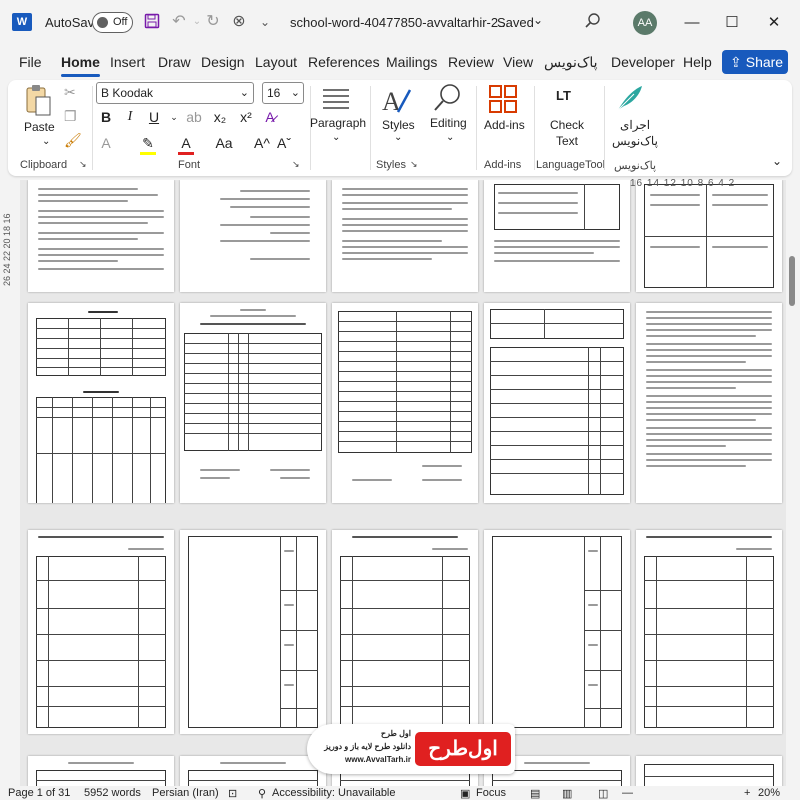 The width and height of the screenshot is (800, 800). Describe the element at coordinates (792, 281) in the screenshot. I see `scrollbar-thumb` at that location.